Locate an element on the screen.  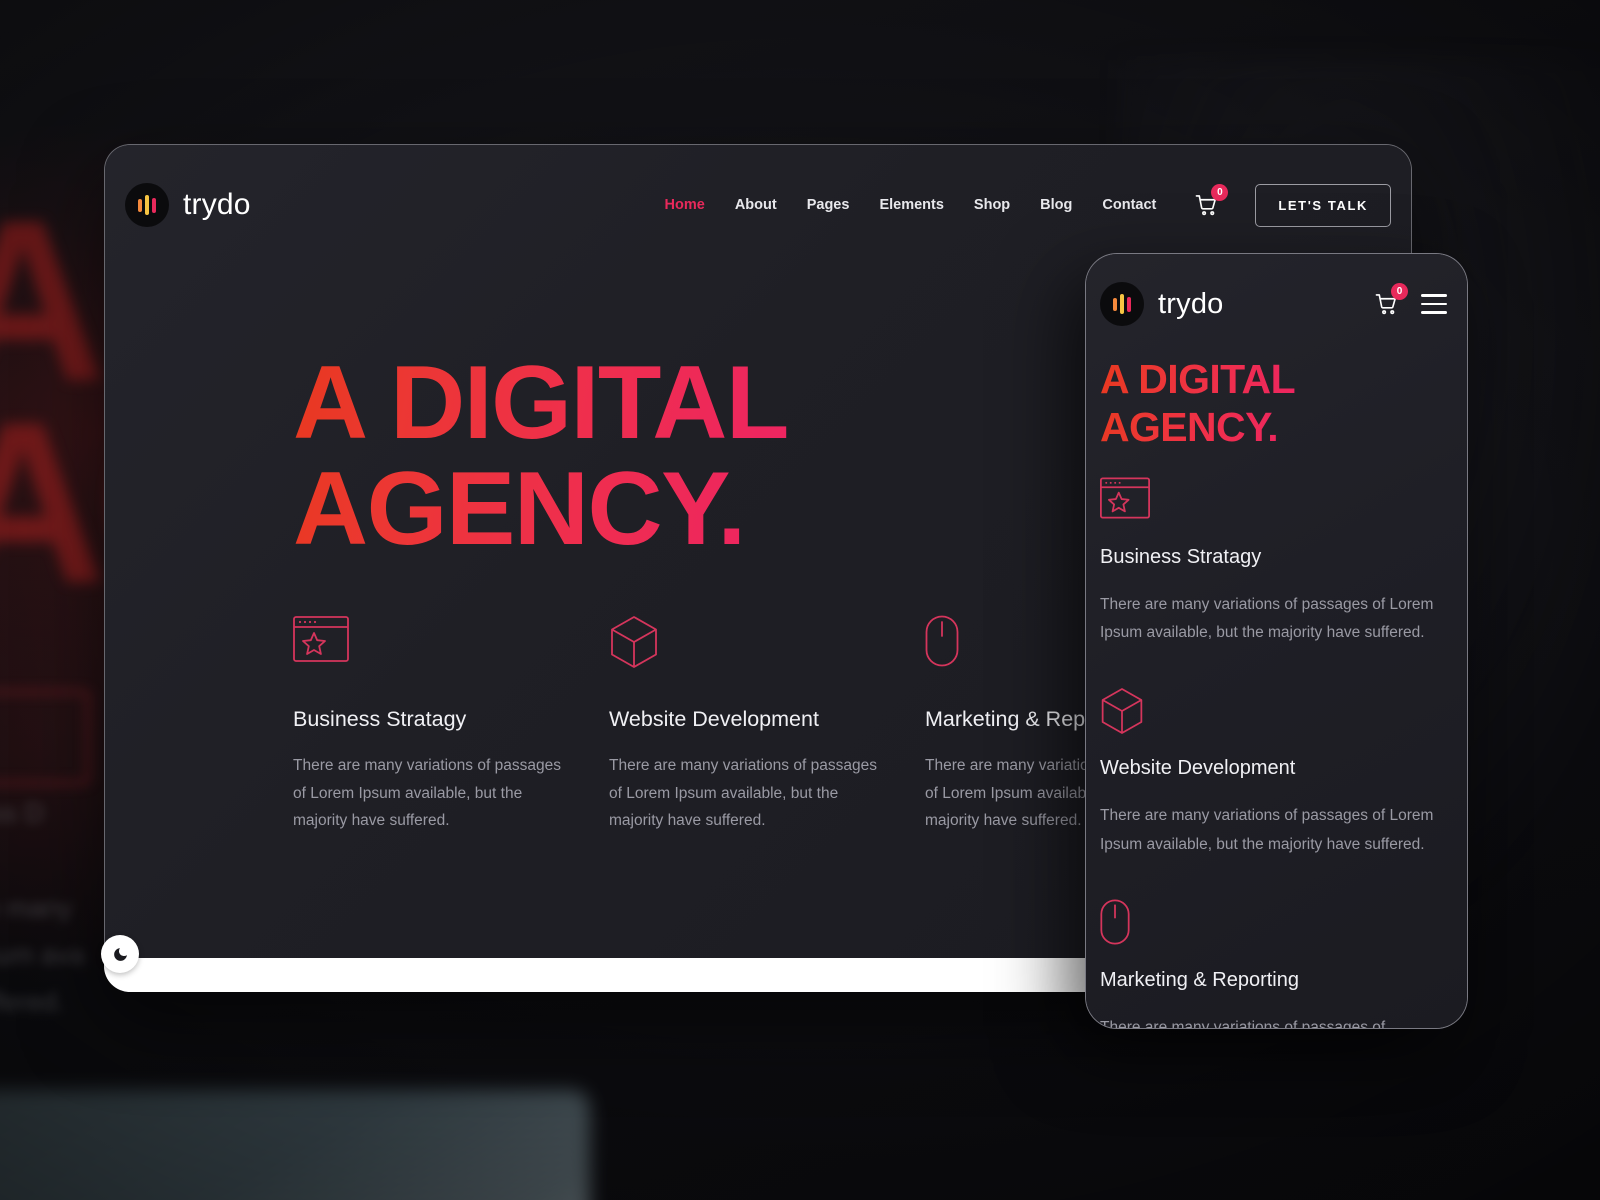
background-ghost-photo is located at coordinates (295, 1145).